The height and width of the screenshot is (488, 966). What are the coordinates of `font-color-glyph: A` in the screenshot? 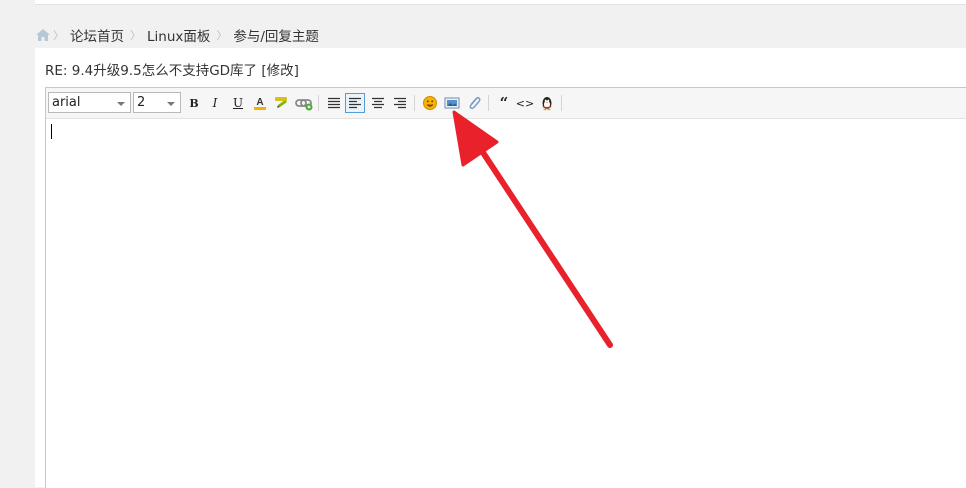 It's located at (259, 102).